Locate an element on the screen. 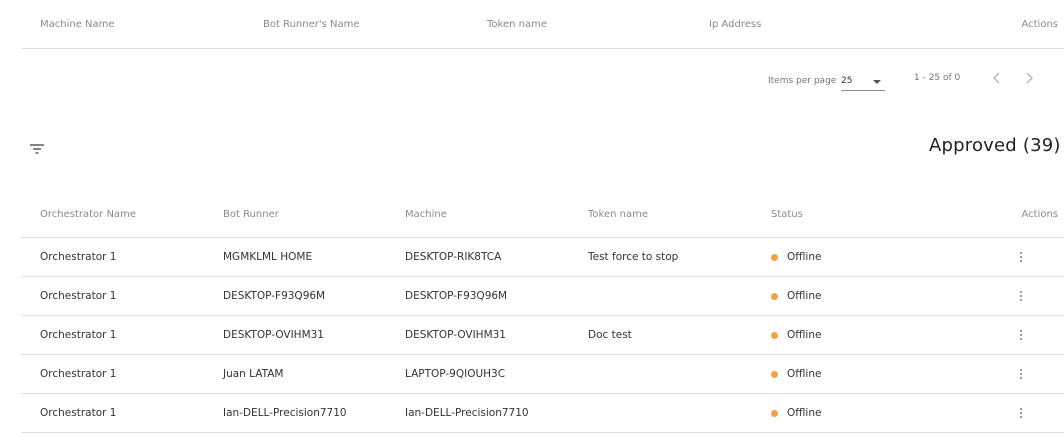  section-title: Approved (39) is located at coordinates (995, 145).